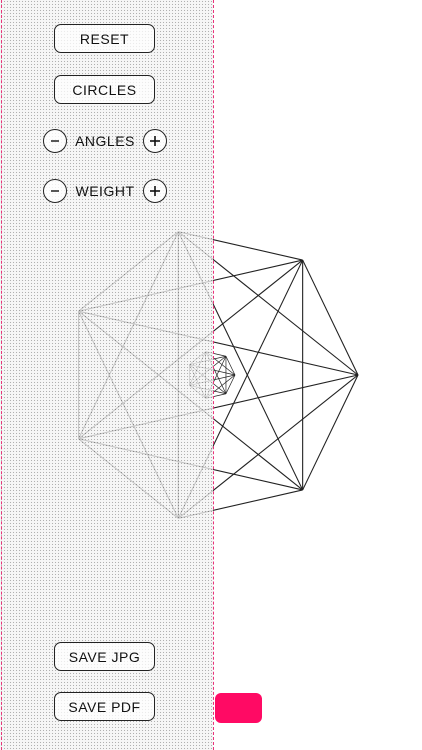  I want to click on angles-label: ANGLES, so click(105, 141).